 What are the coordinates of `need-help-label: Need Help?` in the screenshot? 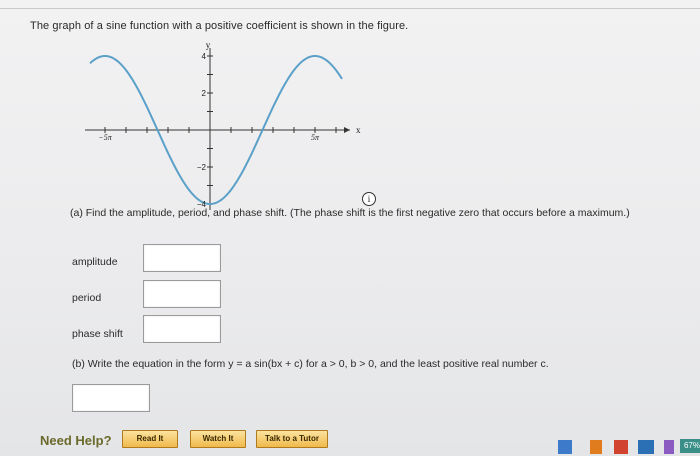 It's located at (76, 440).